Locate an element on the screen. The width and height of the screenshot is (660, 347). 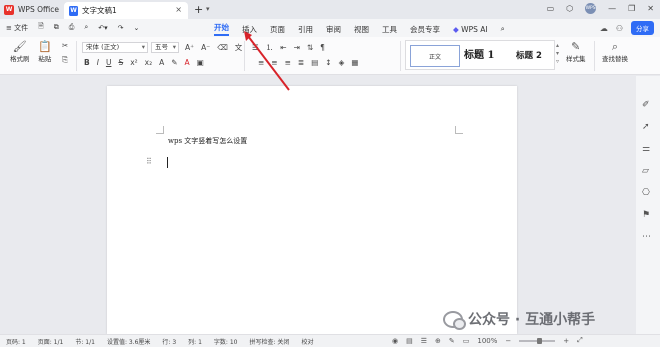
more-icon: ⋯ is located at coordinates (646, 237).